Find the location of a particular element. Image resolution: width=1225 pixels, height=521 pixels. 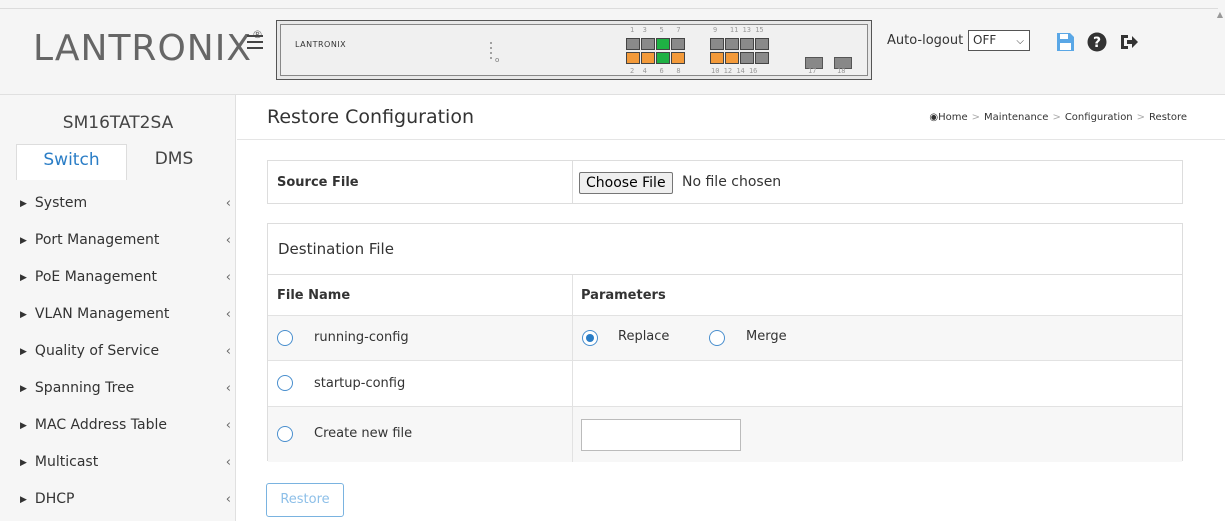

choose-file-button: Choose File is located at coordinates (626, 183).